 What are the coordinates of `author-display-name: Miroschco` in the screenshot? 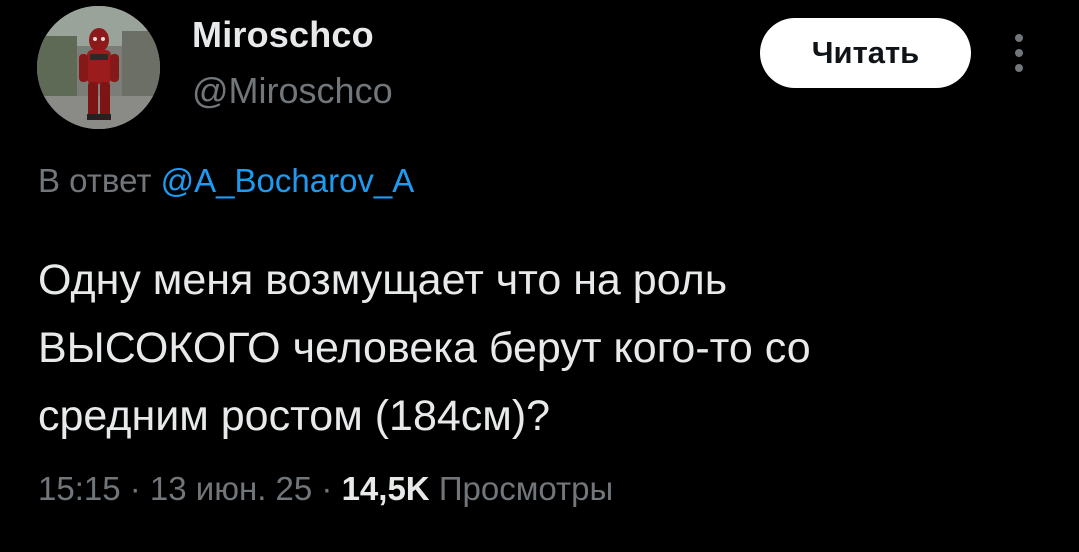 It's located at (283, 35).